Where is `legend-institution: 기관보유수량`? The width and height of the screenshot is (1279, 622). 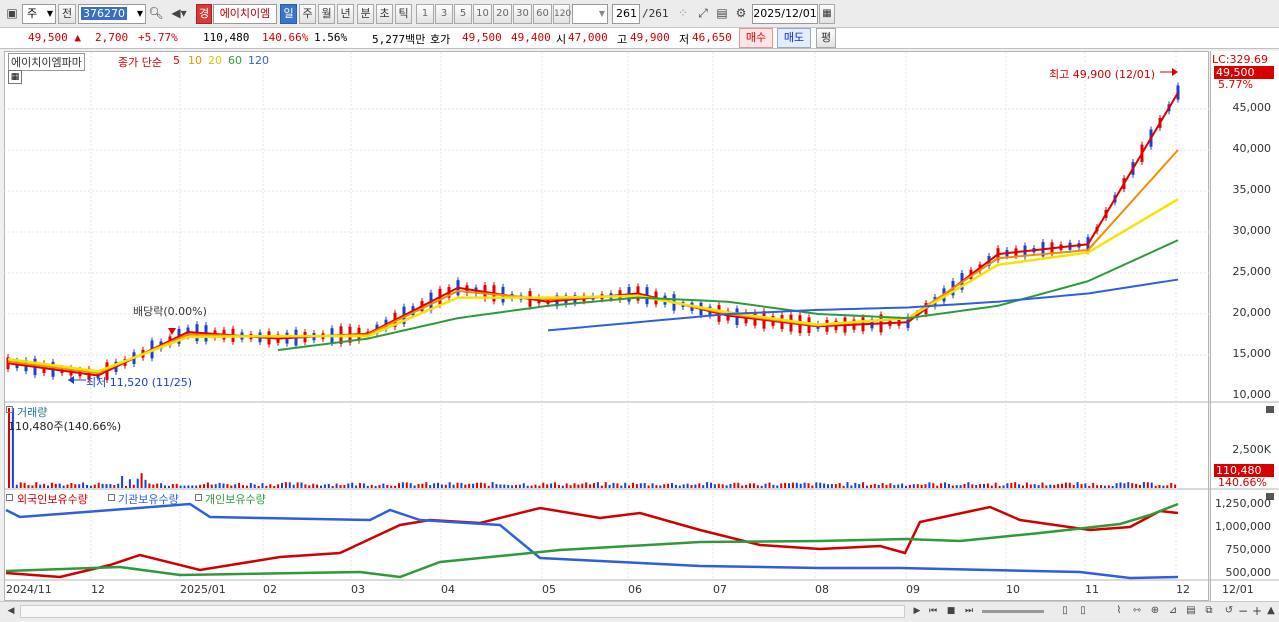 legend-institution: 기관보유수량 is located at coordinates (148, 499).